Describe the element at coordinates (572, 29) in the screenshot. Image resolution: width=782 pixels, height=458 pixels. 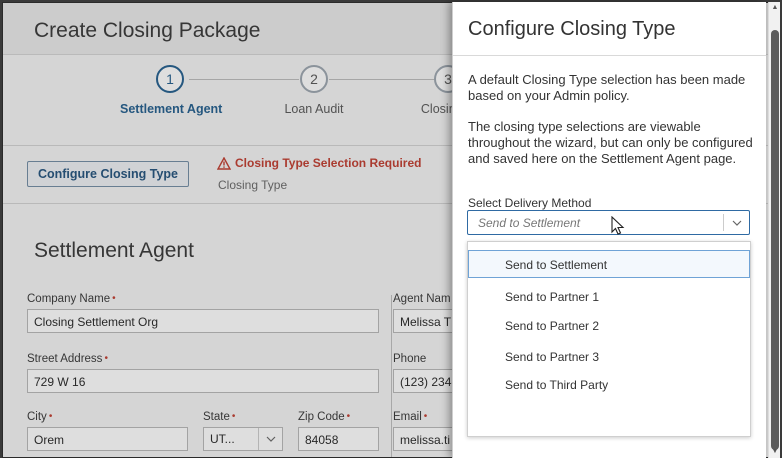
I see `panel-title: Configure Closing Type` at that location.